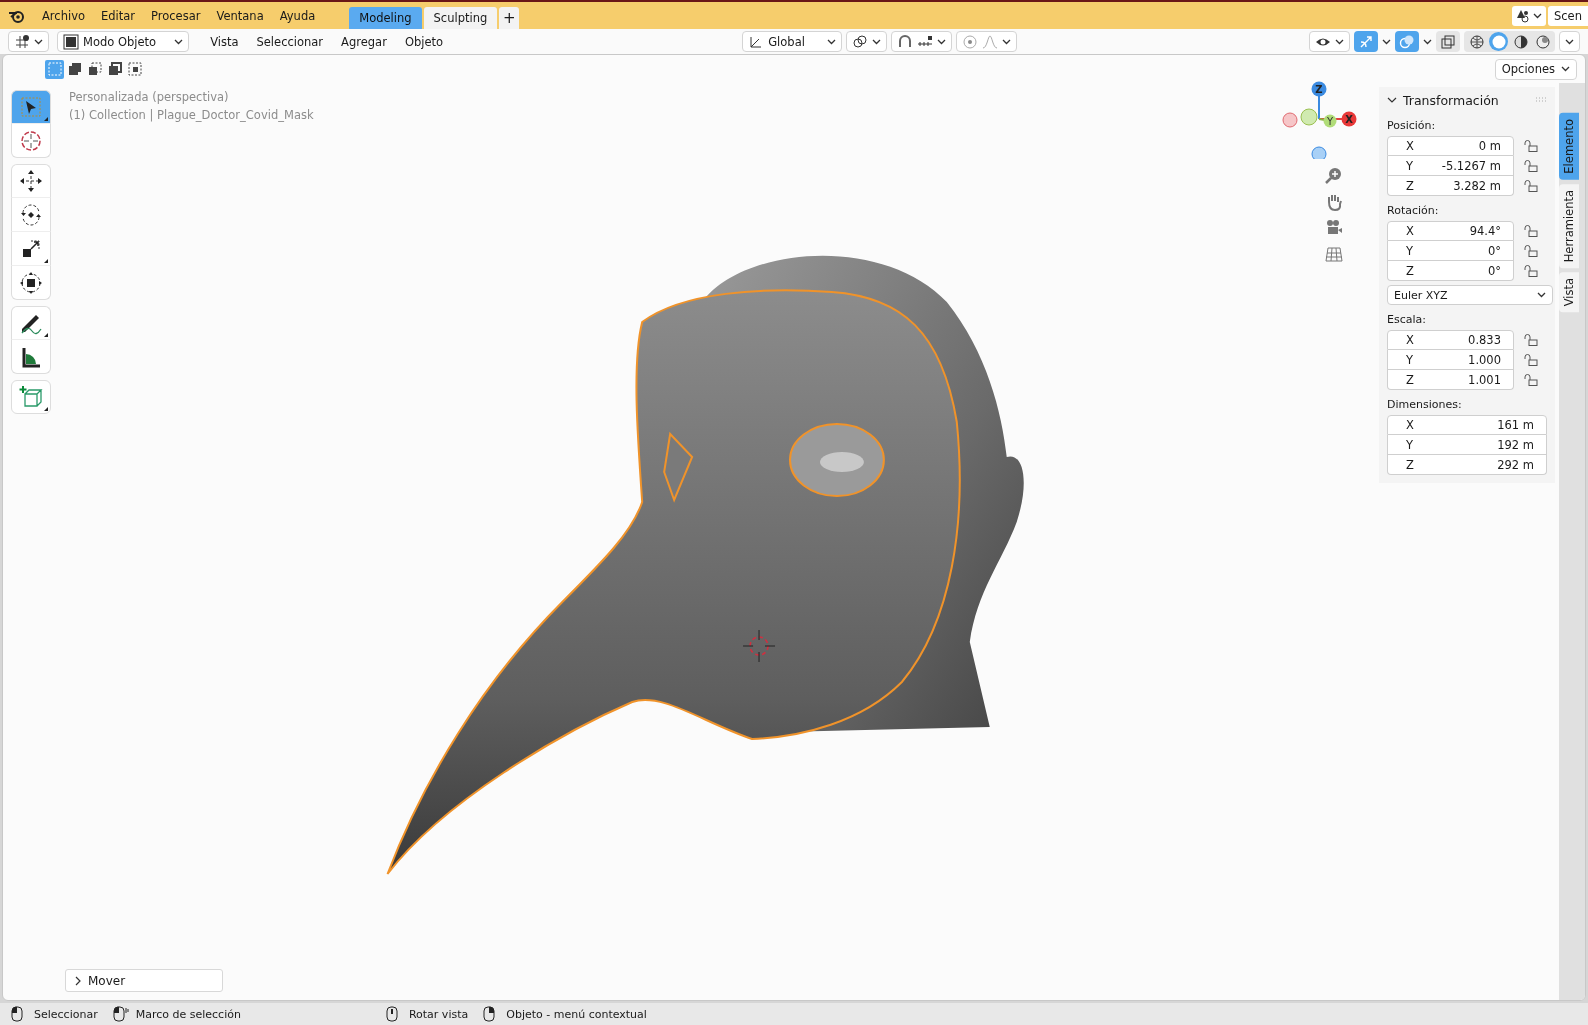 This screenshot has height=1025, width=1588. What do you see at coordinates (921, 41) in the screenshot?
I see `snap-dropdown` at bounding box center [921, 41].